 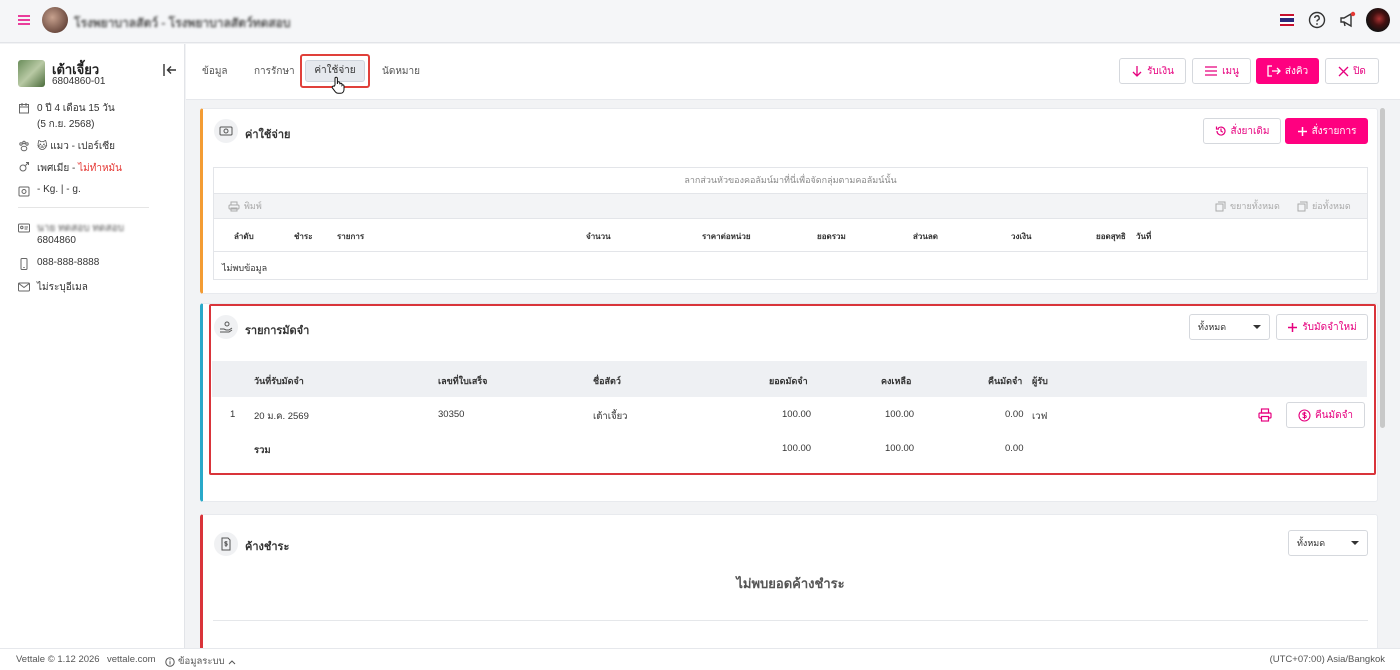 I want to click on col-deposit-amount: ยอดมัดจำ, so click(x=788, y=381).